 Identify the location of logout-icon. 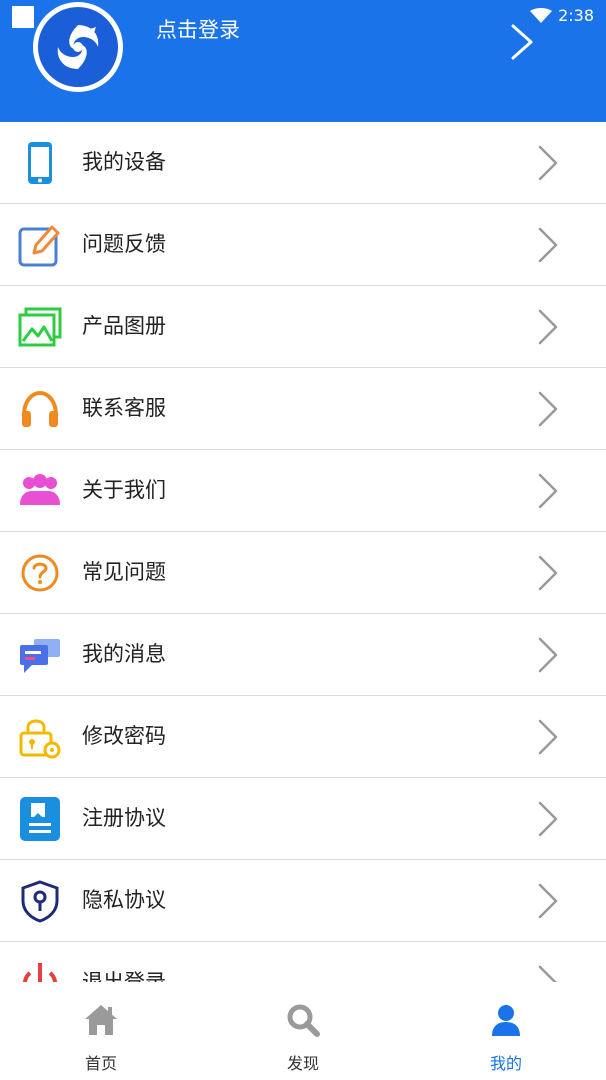
(40, 972).